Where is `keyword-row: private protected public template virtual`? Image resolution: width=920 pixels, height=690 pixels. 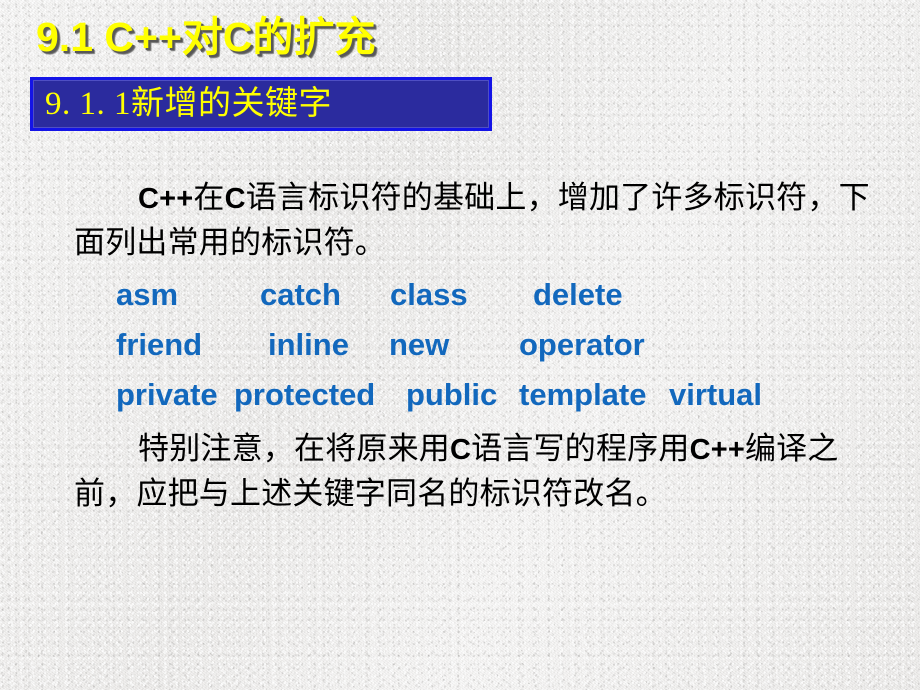
keyword-row: private protected public template virtual is located at coordinates (439, 395).